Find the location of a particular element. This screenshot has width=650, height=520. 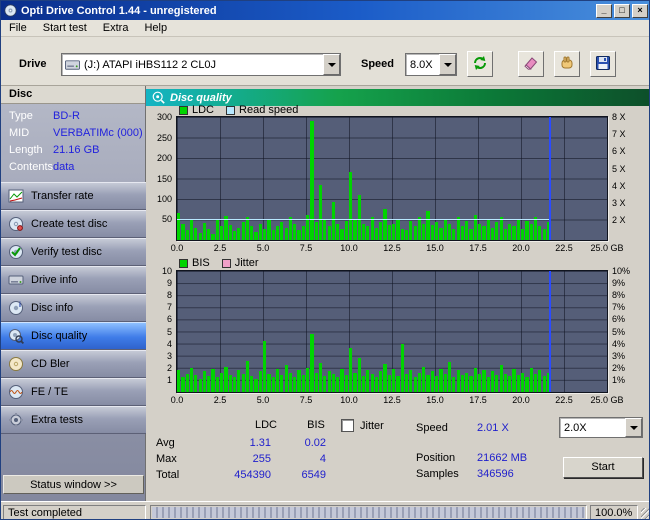

jitter-legend-swatch is located at coordinates (226, 263).